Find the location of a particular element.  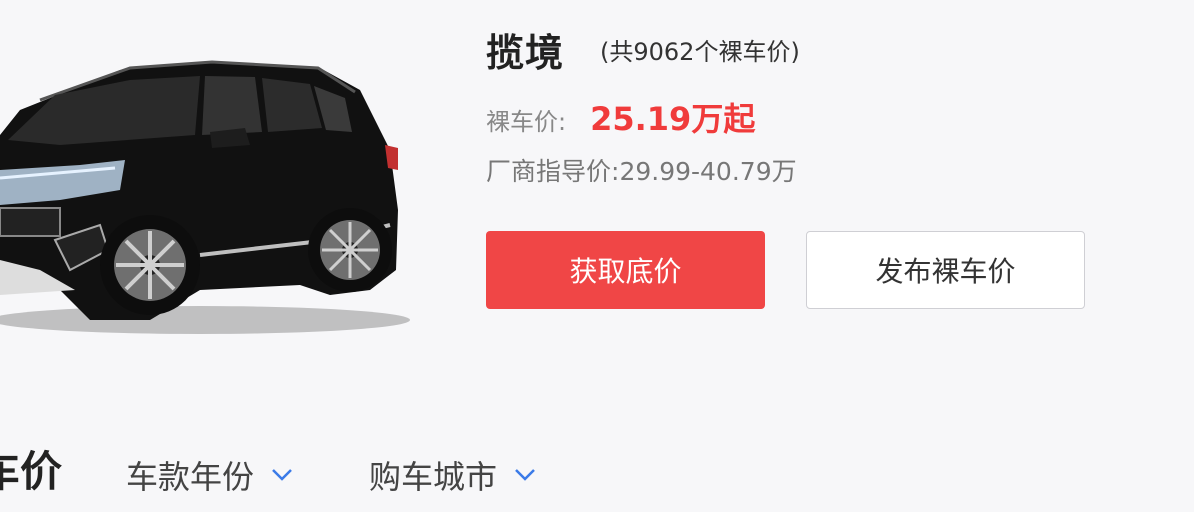

guide-price-value: 29.99-40.79万 is located at coordinates (708, 171).